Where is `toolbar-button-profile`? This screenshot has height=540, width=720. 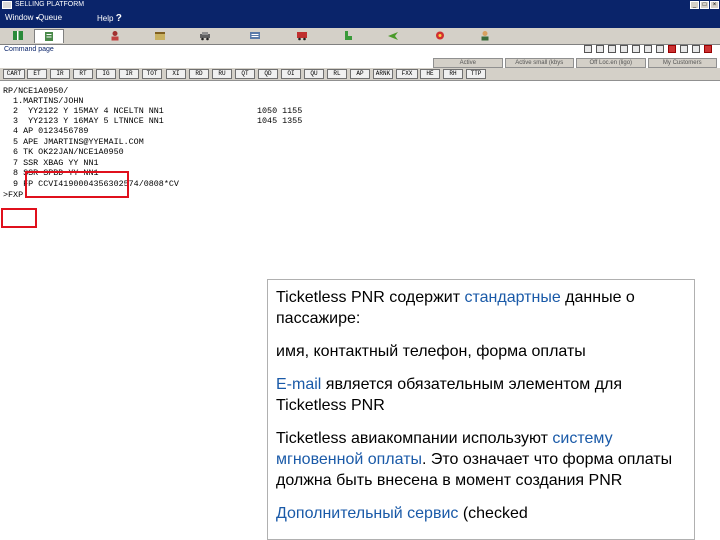
toolbar-button-profile is located at coordinates (485, 35).